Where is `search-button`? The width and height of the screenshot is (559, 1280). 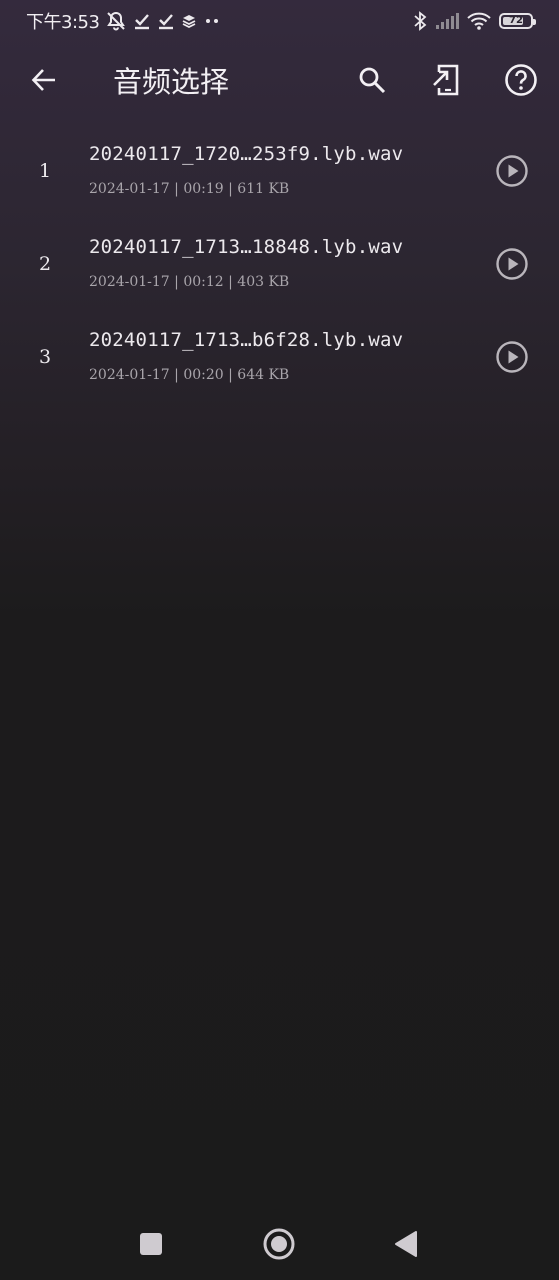
search-button is located at coordinates (372, 82).